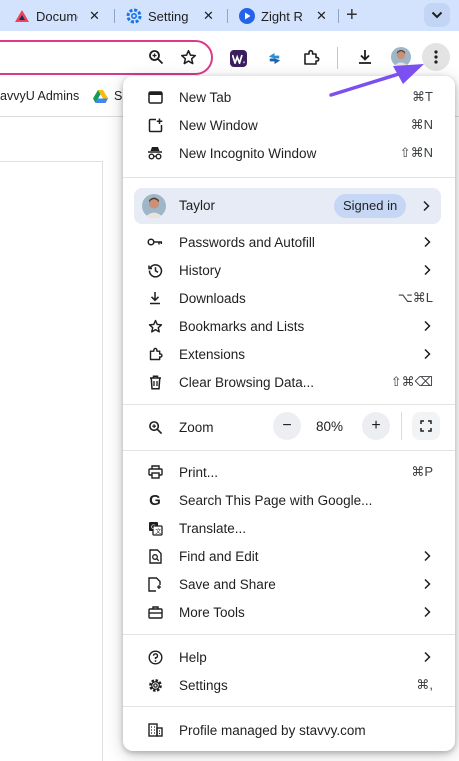 The height and width of the screenshot is (761, 459). What do you see at coordinates (411, 381) in the screenshot?
I see `menu-item-shortcut: ⇧⌘⌫` at bounding box center [411, 381].